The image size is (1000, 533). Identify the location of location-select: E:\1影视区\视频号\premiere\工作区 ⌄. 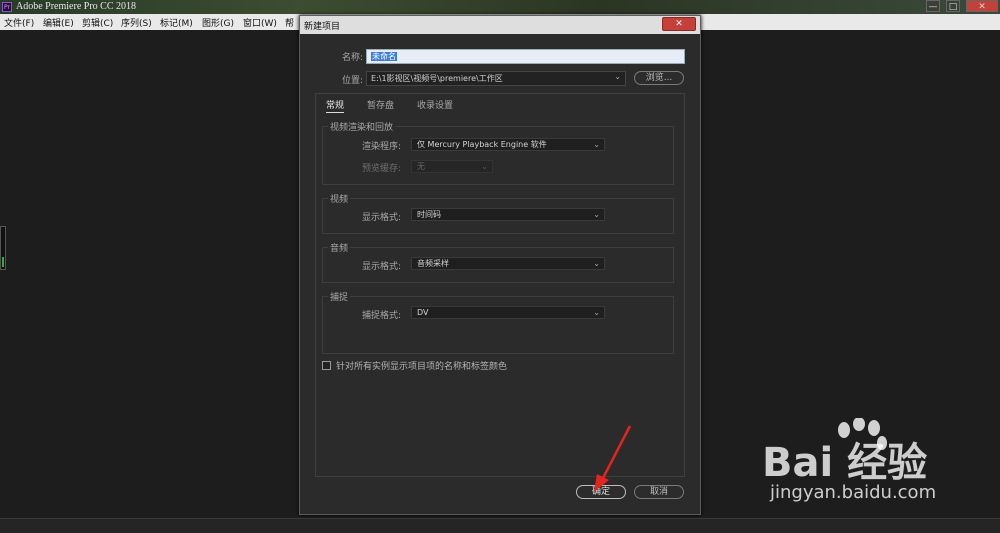
(496, 78).